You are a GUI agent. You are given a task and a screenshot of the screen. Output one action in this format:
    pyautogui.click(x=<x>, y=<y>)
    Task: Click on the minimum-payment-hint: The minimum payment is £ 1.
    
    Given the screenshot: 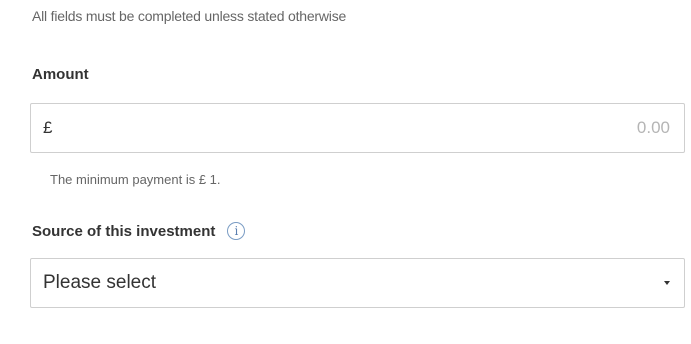 What is the action you would take?
    pyautogui.click(x=135, y=179)
    